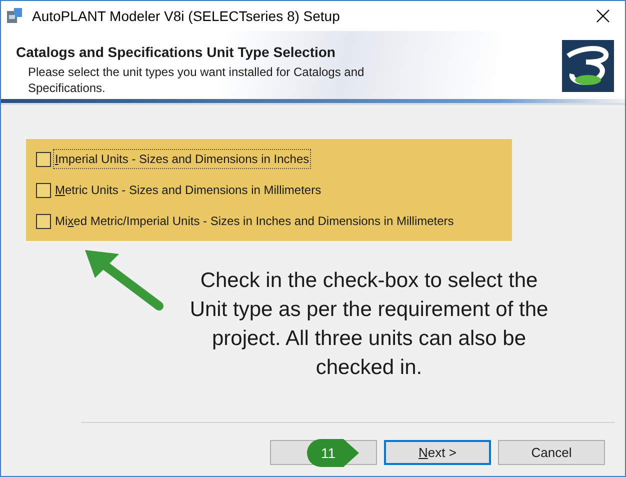 Image resolution: width=626 pixels, height=477 pixels. Describe the element at coordinates (269, 190) in the screenshot. I see `unit-checkbox: Metric Units - Sizes and Dimensions in Millimeters` at that location.